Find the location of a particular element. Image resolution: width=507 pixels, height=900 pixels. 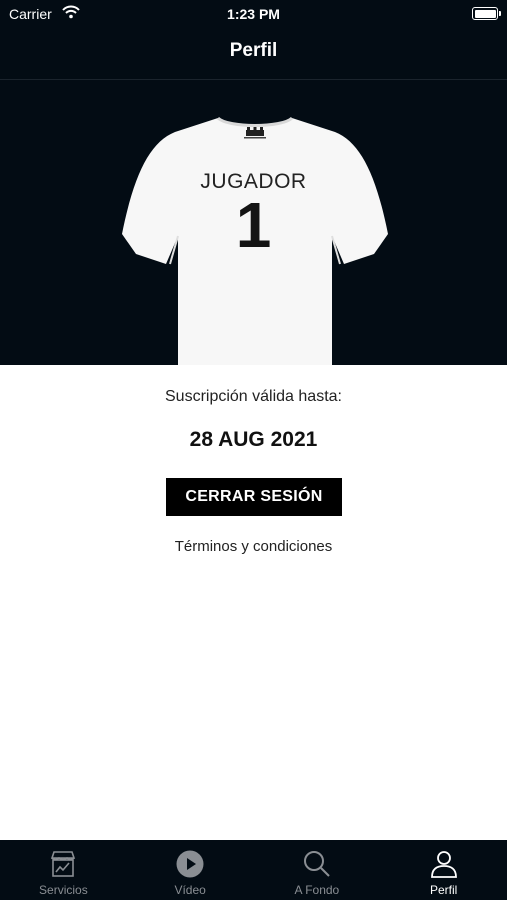

battery-icon is located at coordinates (486, 13).